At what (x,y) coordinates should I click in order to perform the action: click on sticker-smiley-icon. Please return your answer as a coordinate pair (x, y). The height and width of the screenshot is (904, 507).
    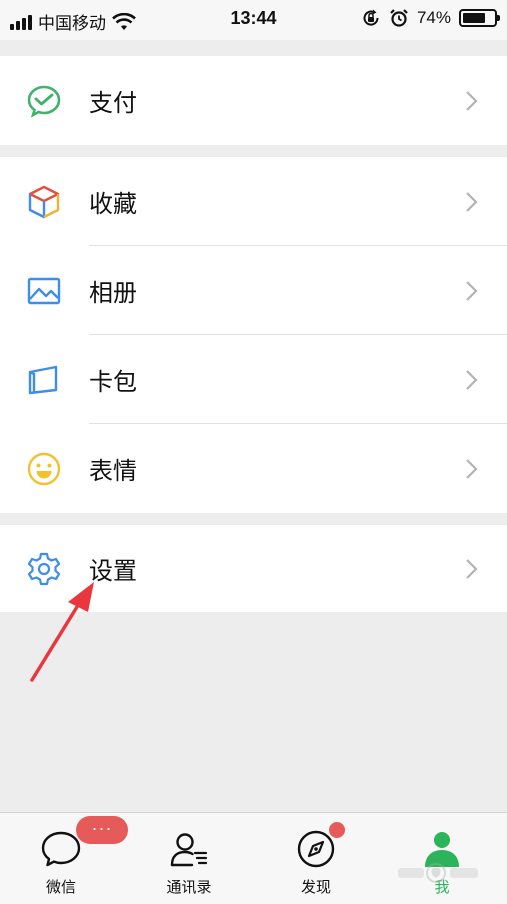
    Looking at the image, I should click on (44, 468).